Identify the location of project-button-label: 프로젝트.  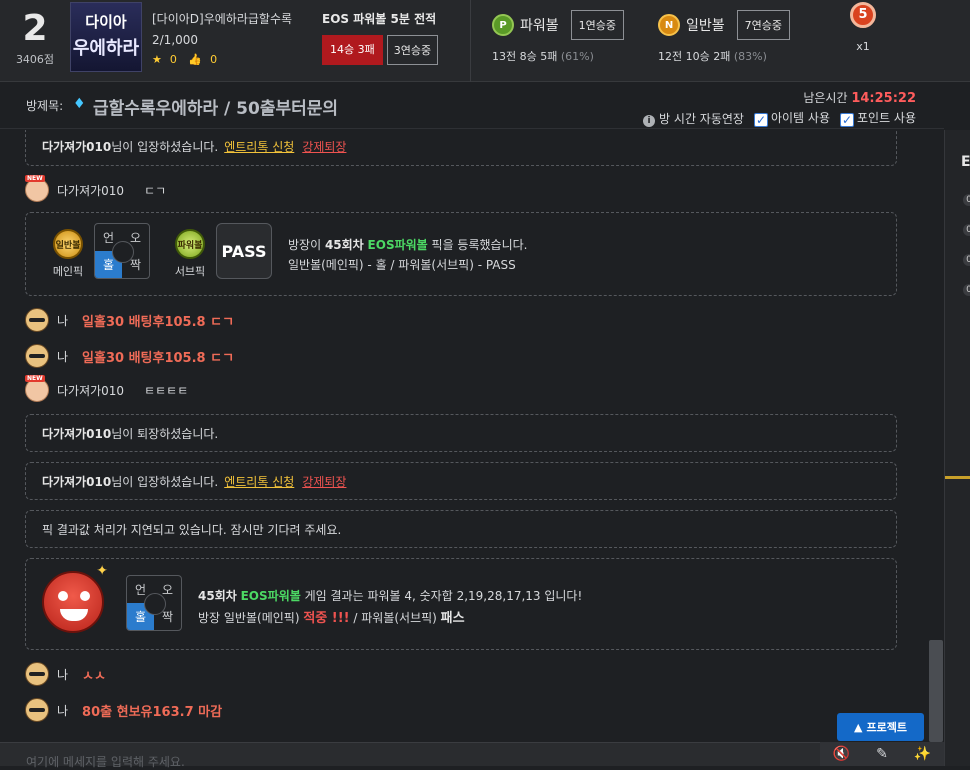
(886, 727).